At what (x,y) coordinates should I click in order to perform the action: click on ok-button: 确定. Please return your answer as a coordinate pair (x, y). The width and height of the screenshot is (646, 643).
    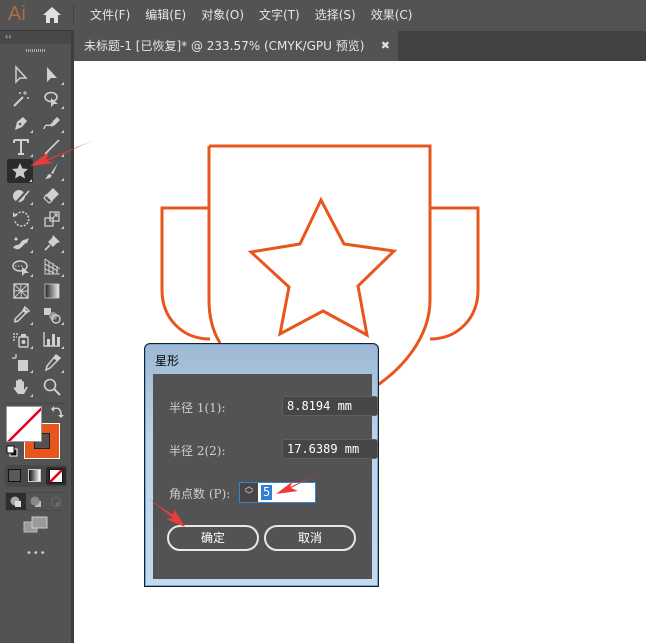
    Looking at the image, I should click on (213, 538).